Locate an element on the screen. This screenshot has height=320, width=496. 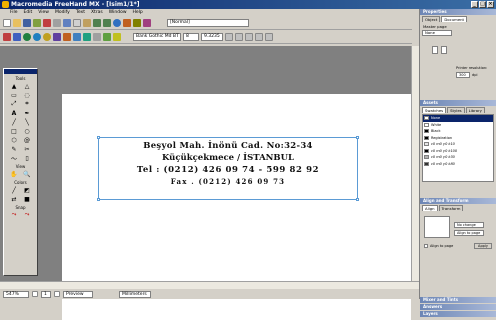
view-mode-select: Preview is located at coordinates (78, 294).